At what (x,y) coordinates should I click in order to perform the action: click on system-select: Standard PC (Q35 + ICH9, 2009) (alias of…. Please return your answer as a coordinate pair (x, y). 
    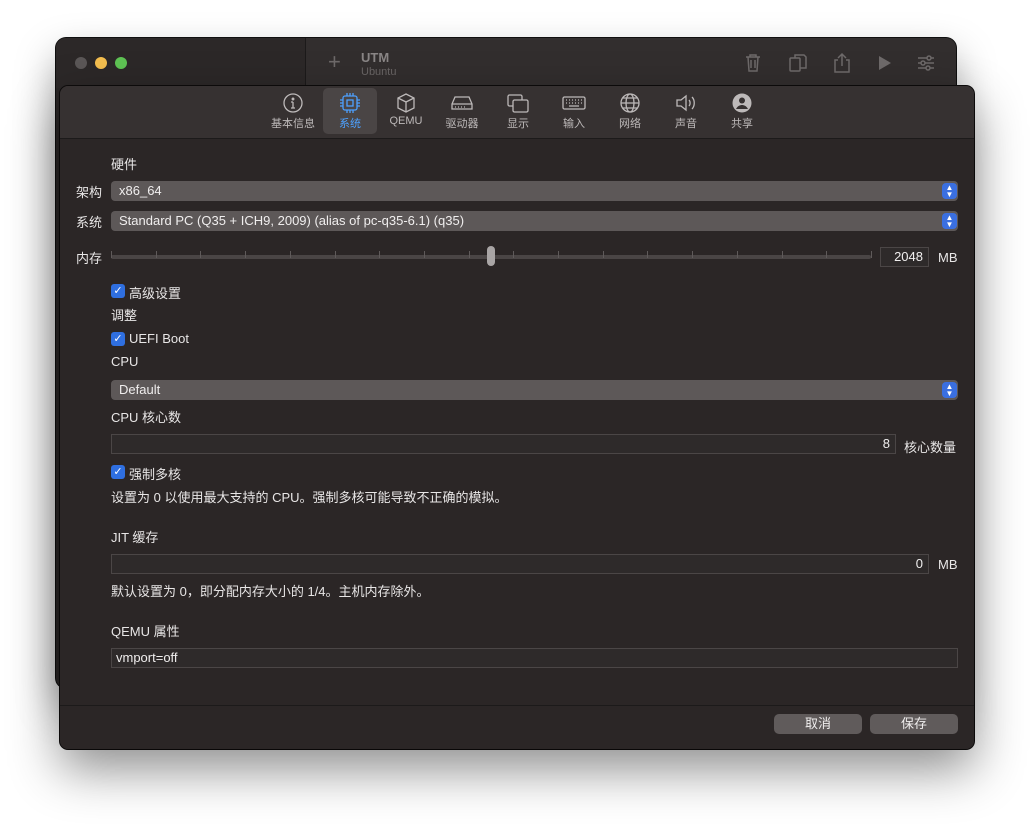
    Looking at the image, I should click on (534, 221).